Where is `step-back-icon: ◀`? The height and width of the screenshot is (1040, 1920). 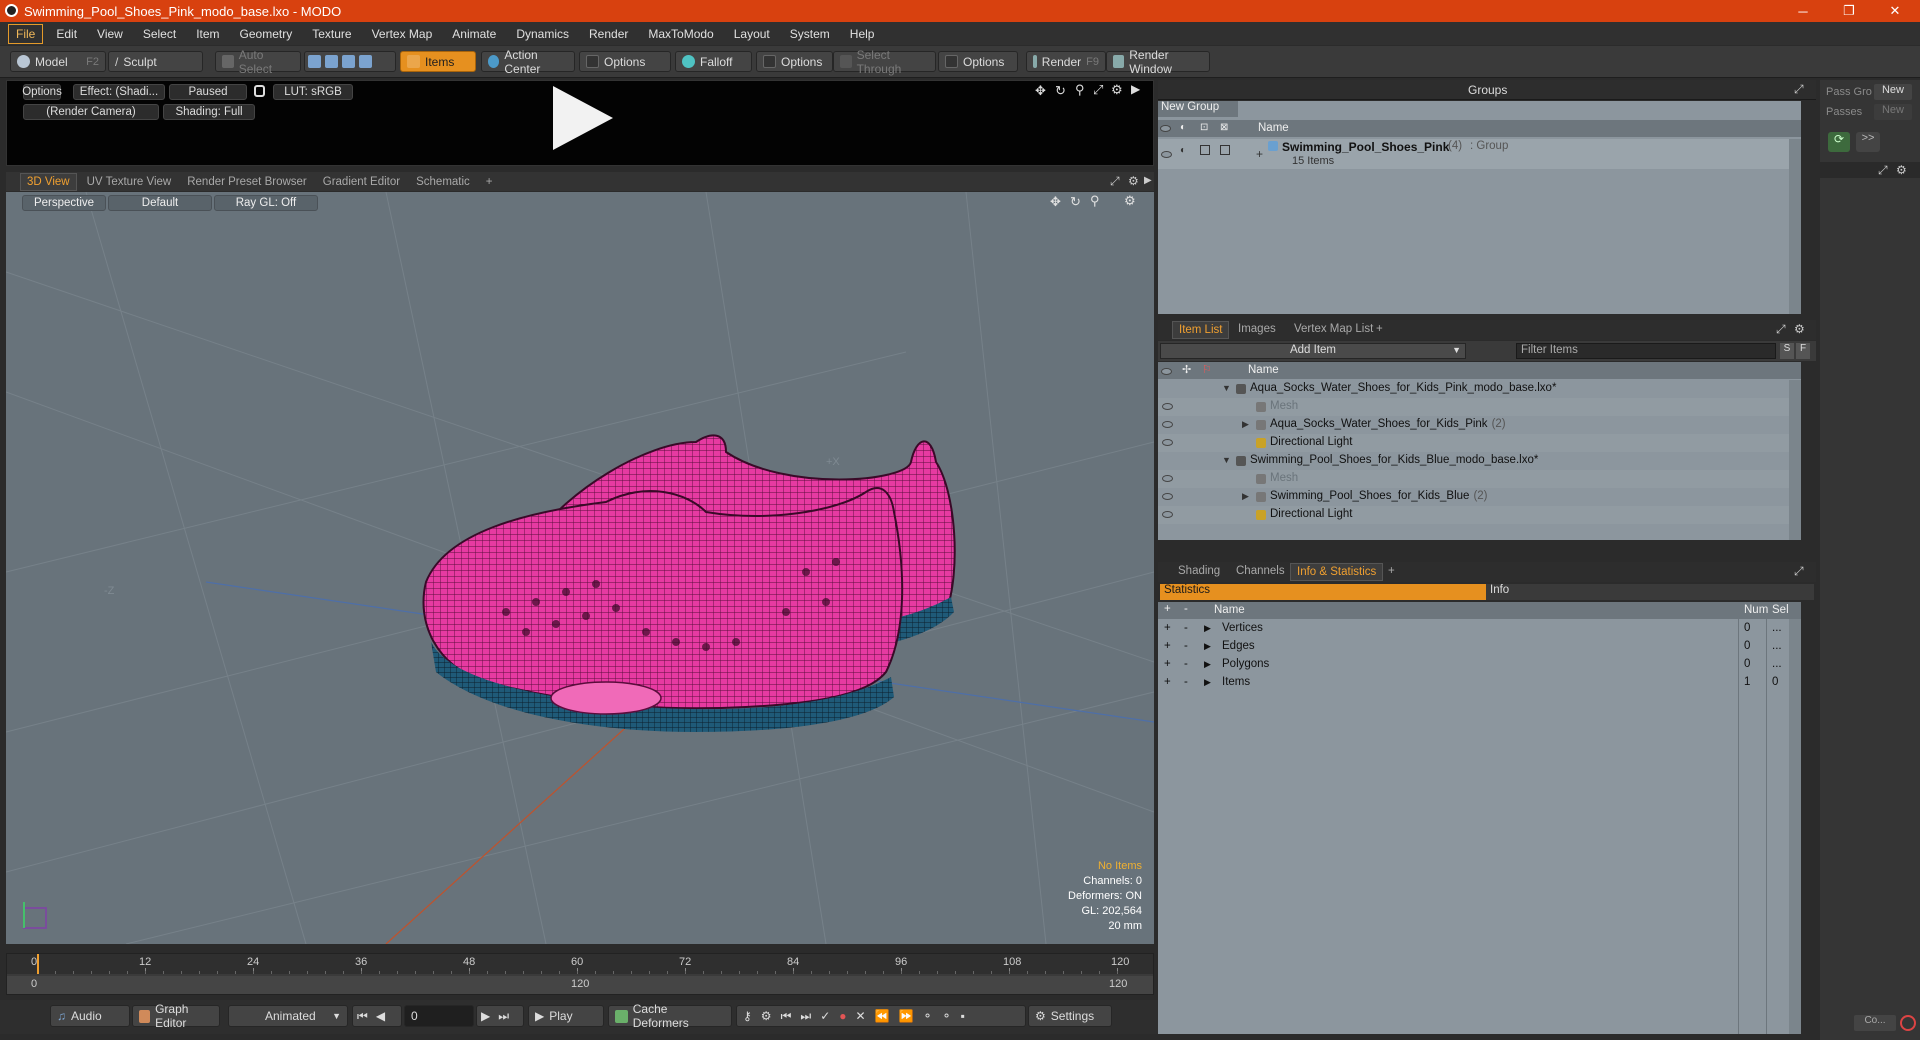 step-back-icon: ◀ is located at coordinates (380, 1016).